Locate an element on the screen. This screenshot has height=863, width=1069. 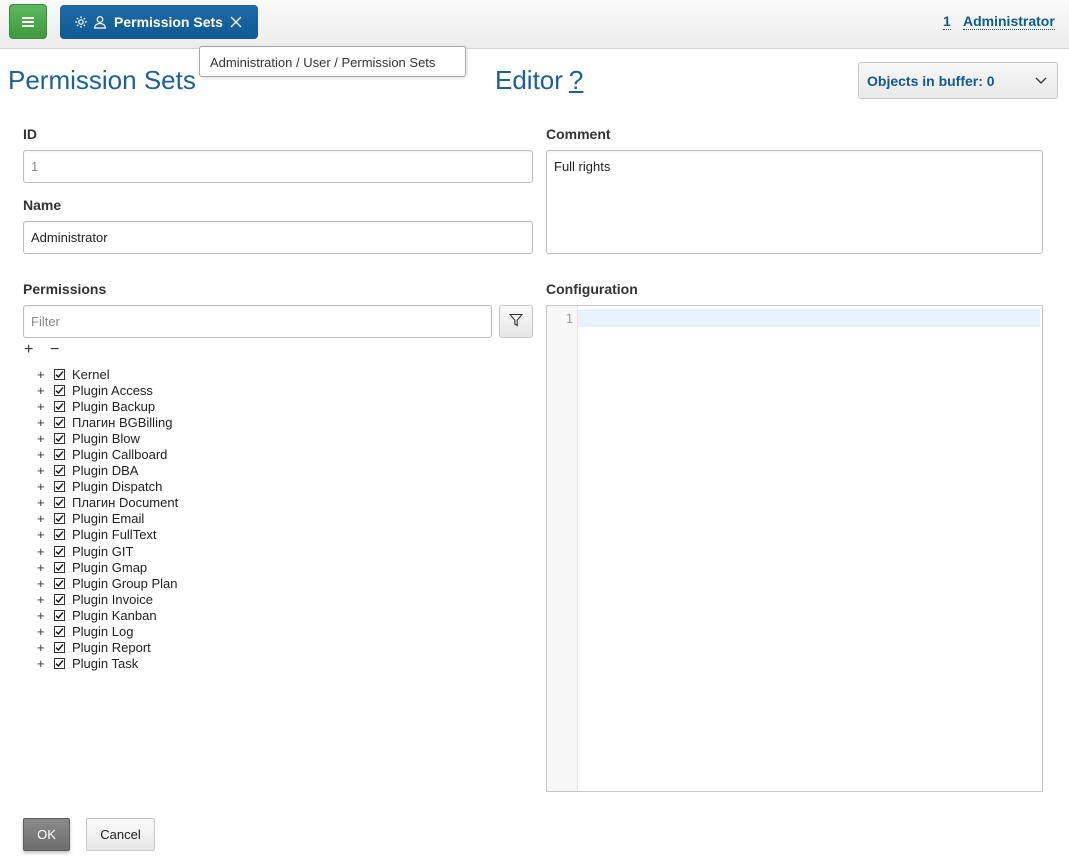
permission-tree-item: + Plugin Gmap is located at coordinates (105, 567).